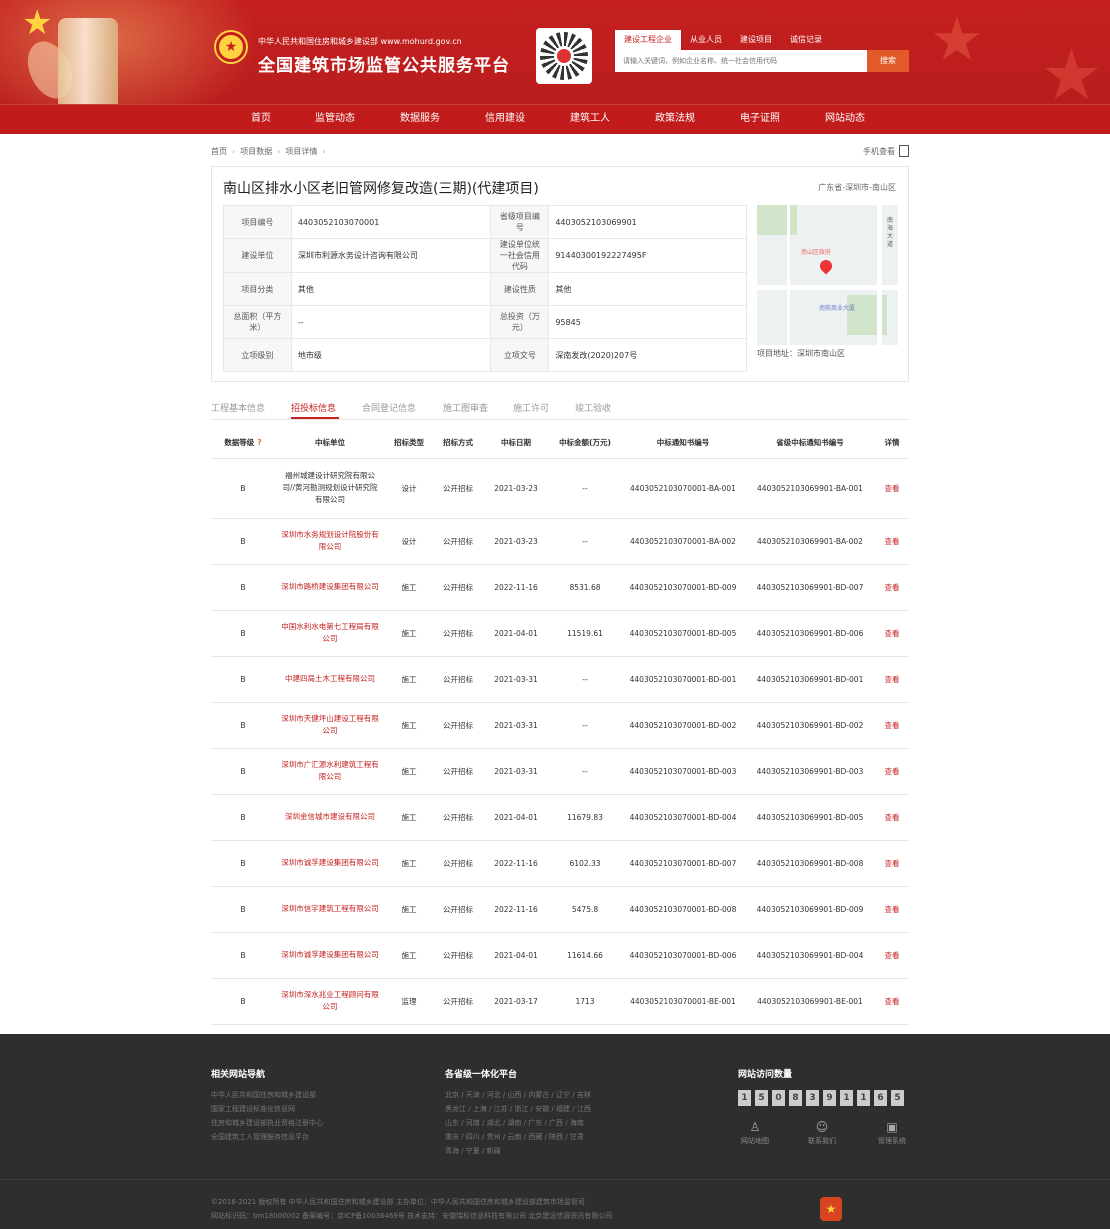 This screenshot has height=1229, width=1110. Describe the element at coordinates (263, 1095) in the screenshot. I see `footer-link: 中华人民共和国住房和城乡建设部` at that location.